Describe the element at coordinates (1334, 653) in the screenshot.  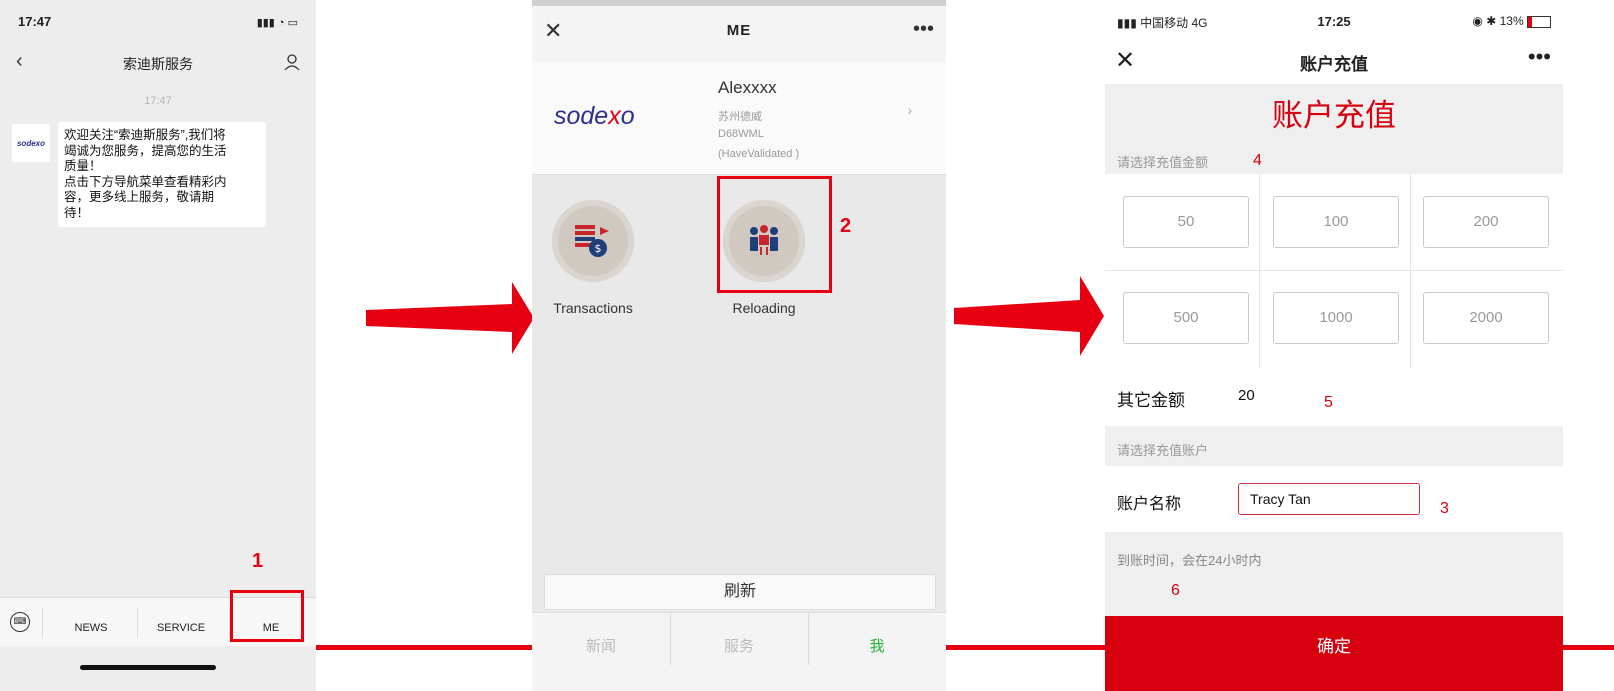
I see `confirm-button: 确定` at that location.